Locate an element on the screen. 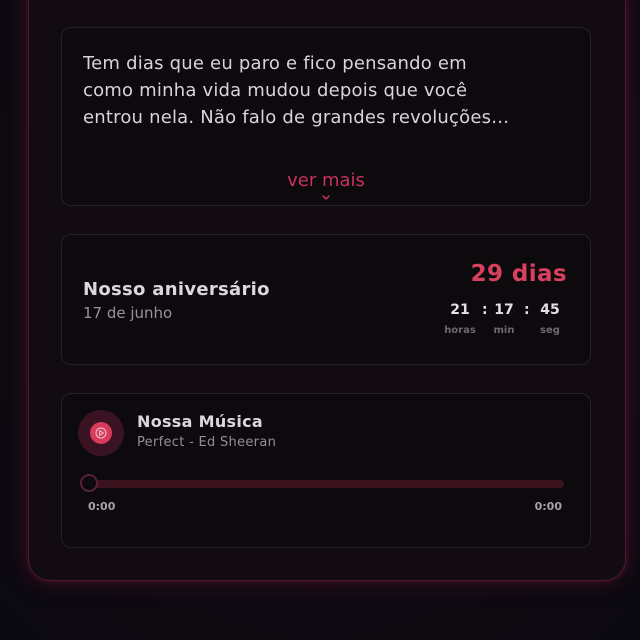 The height and width of the screenshot is (640, 640). countdown-seconds-label: seg is located at coordinates (550, 330).